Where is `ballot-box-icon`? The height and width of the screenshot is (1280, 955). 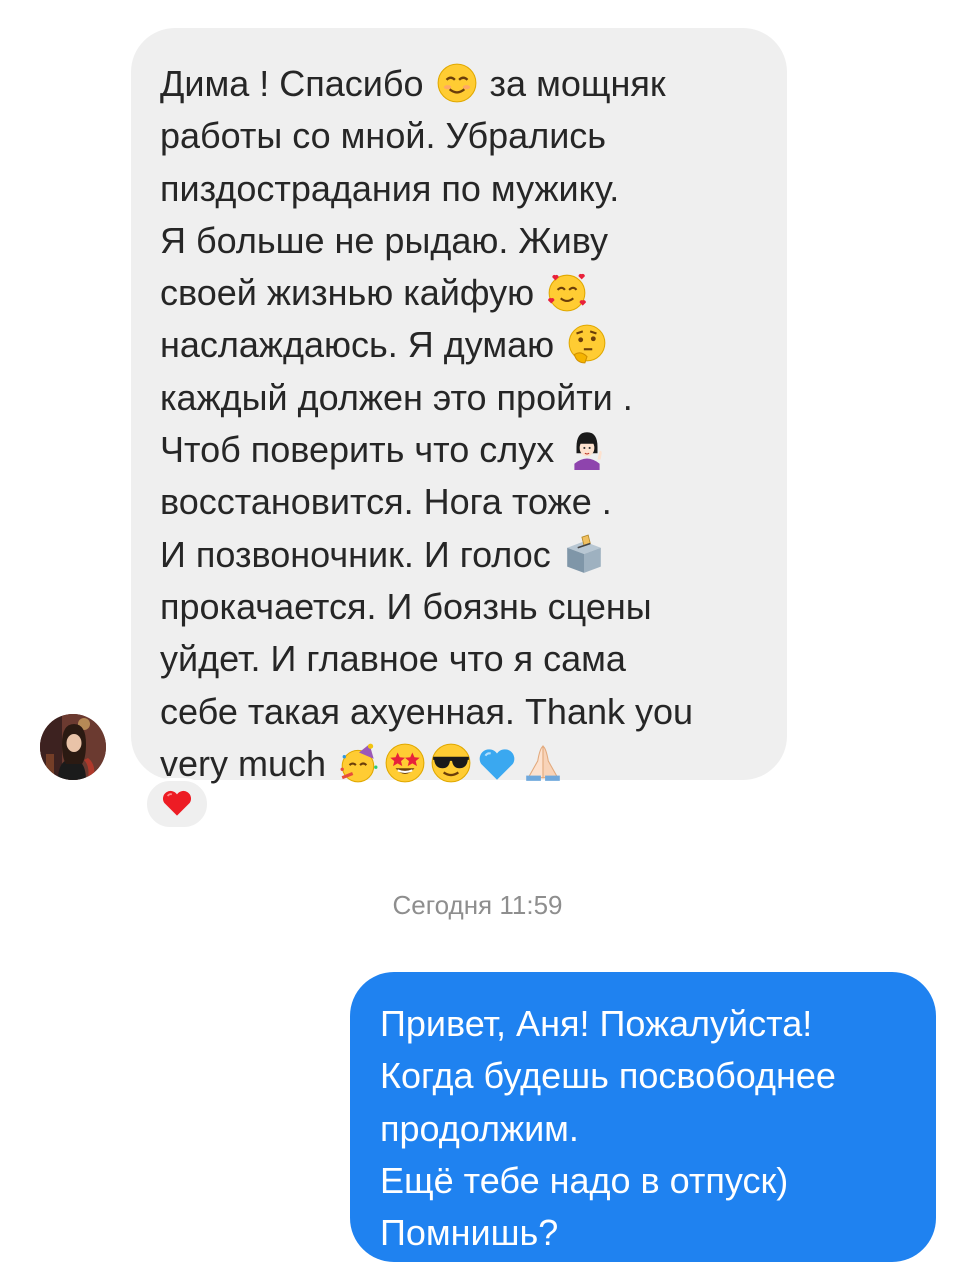
ballot-box-icon is located at coordinates (584, 554).